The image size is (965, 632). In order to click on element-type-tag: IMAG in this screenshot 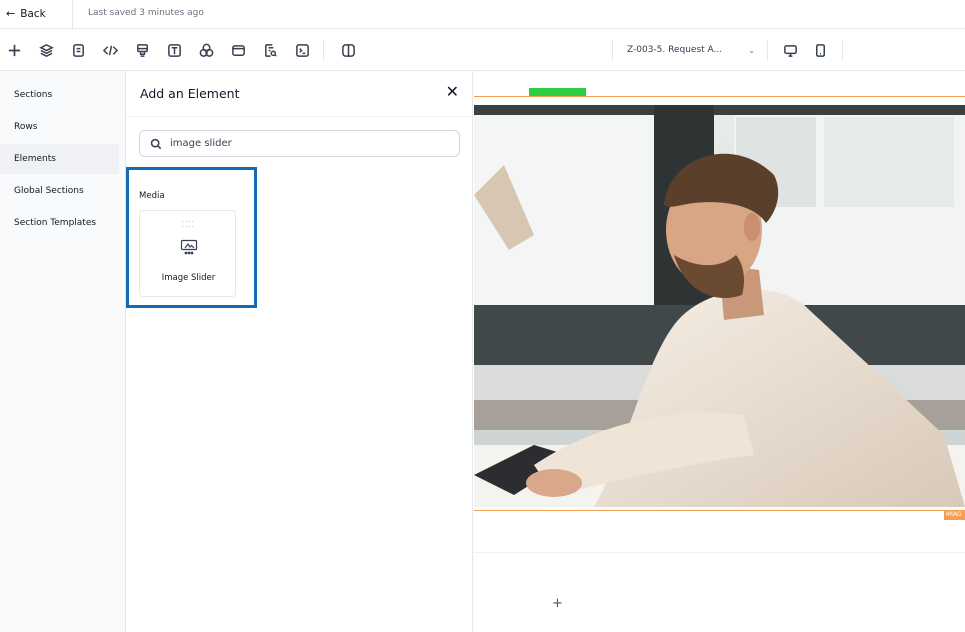, I will do `click(954, 515)`.